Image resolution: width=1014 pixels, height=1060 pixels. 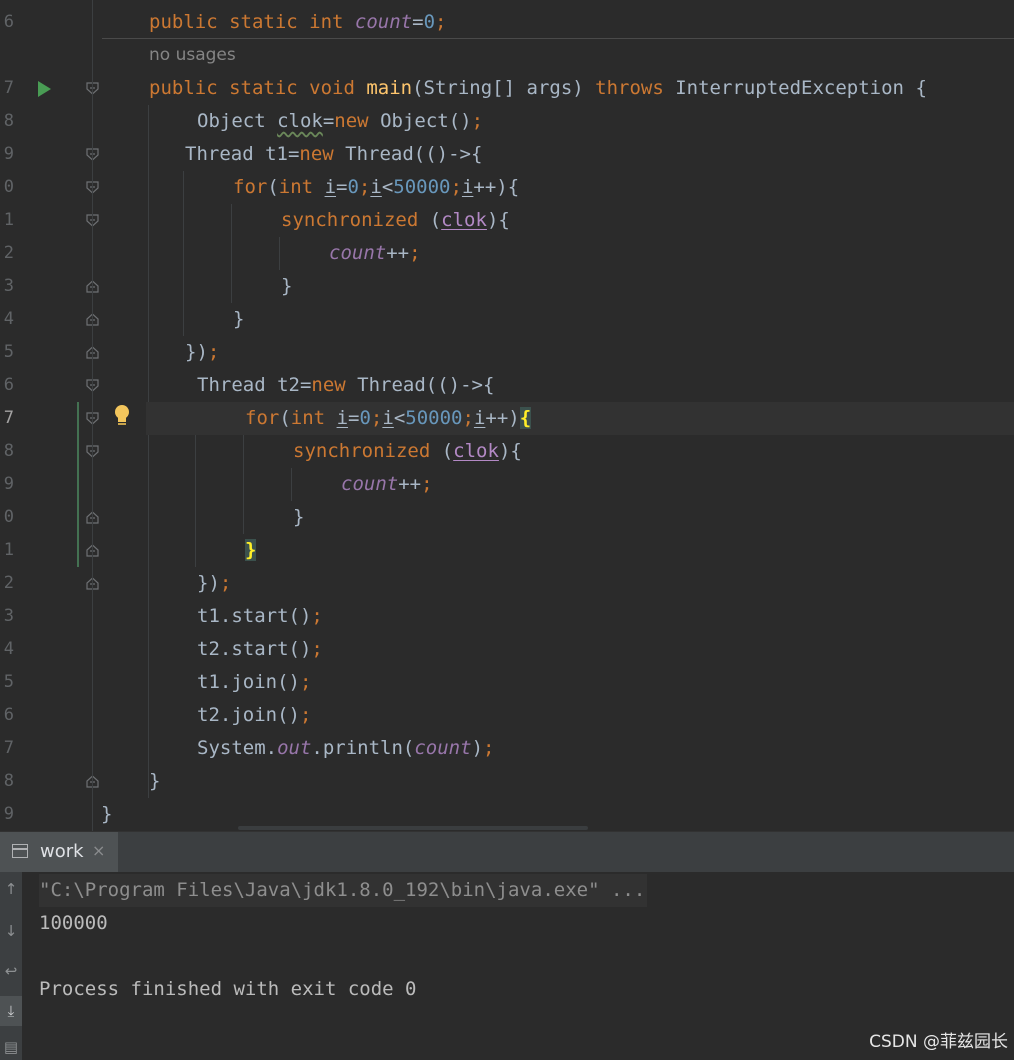 I want to click on console-tab-icon, so click(x=20, y=851).